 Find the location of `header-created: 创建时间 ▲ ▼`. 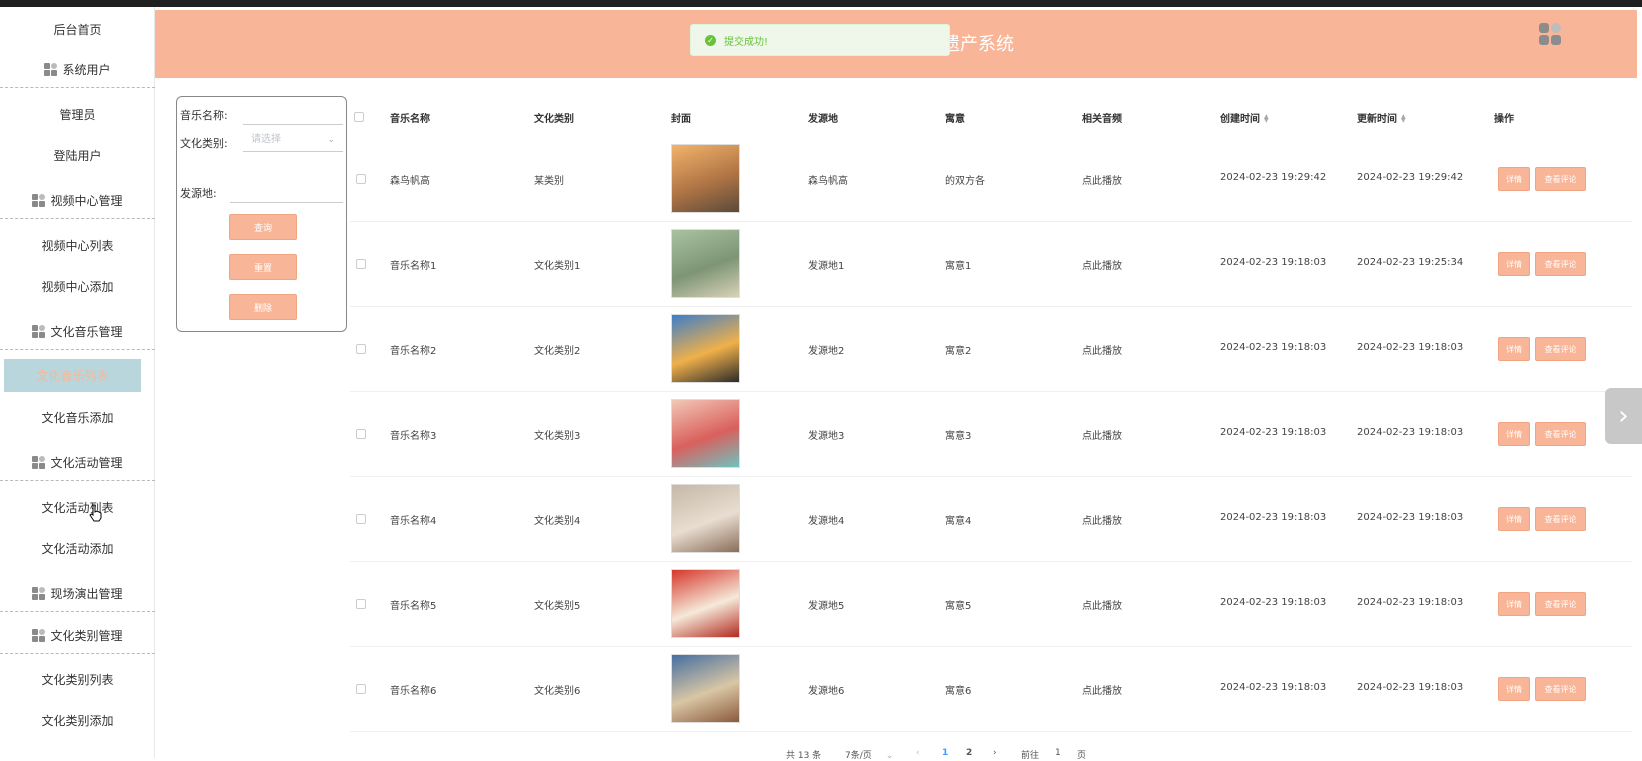

header-created: 创建时间 ▲ ▼ is located at coordinates (1245, 118).